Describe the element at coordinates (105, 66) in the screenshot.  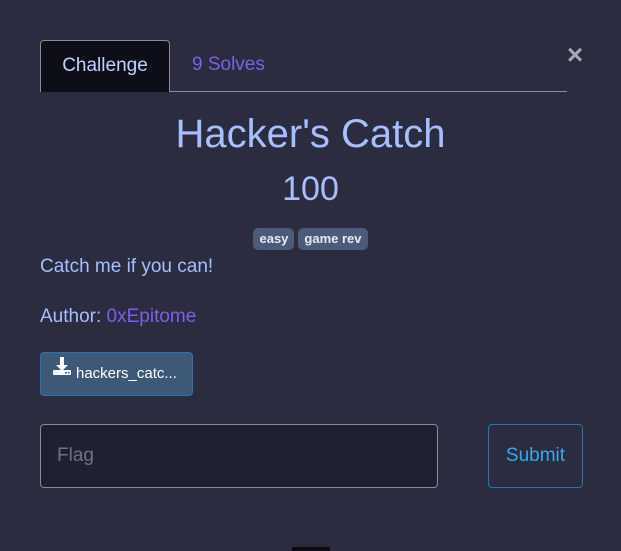
I see `tab-challenge: Challenge` at that location.